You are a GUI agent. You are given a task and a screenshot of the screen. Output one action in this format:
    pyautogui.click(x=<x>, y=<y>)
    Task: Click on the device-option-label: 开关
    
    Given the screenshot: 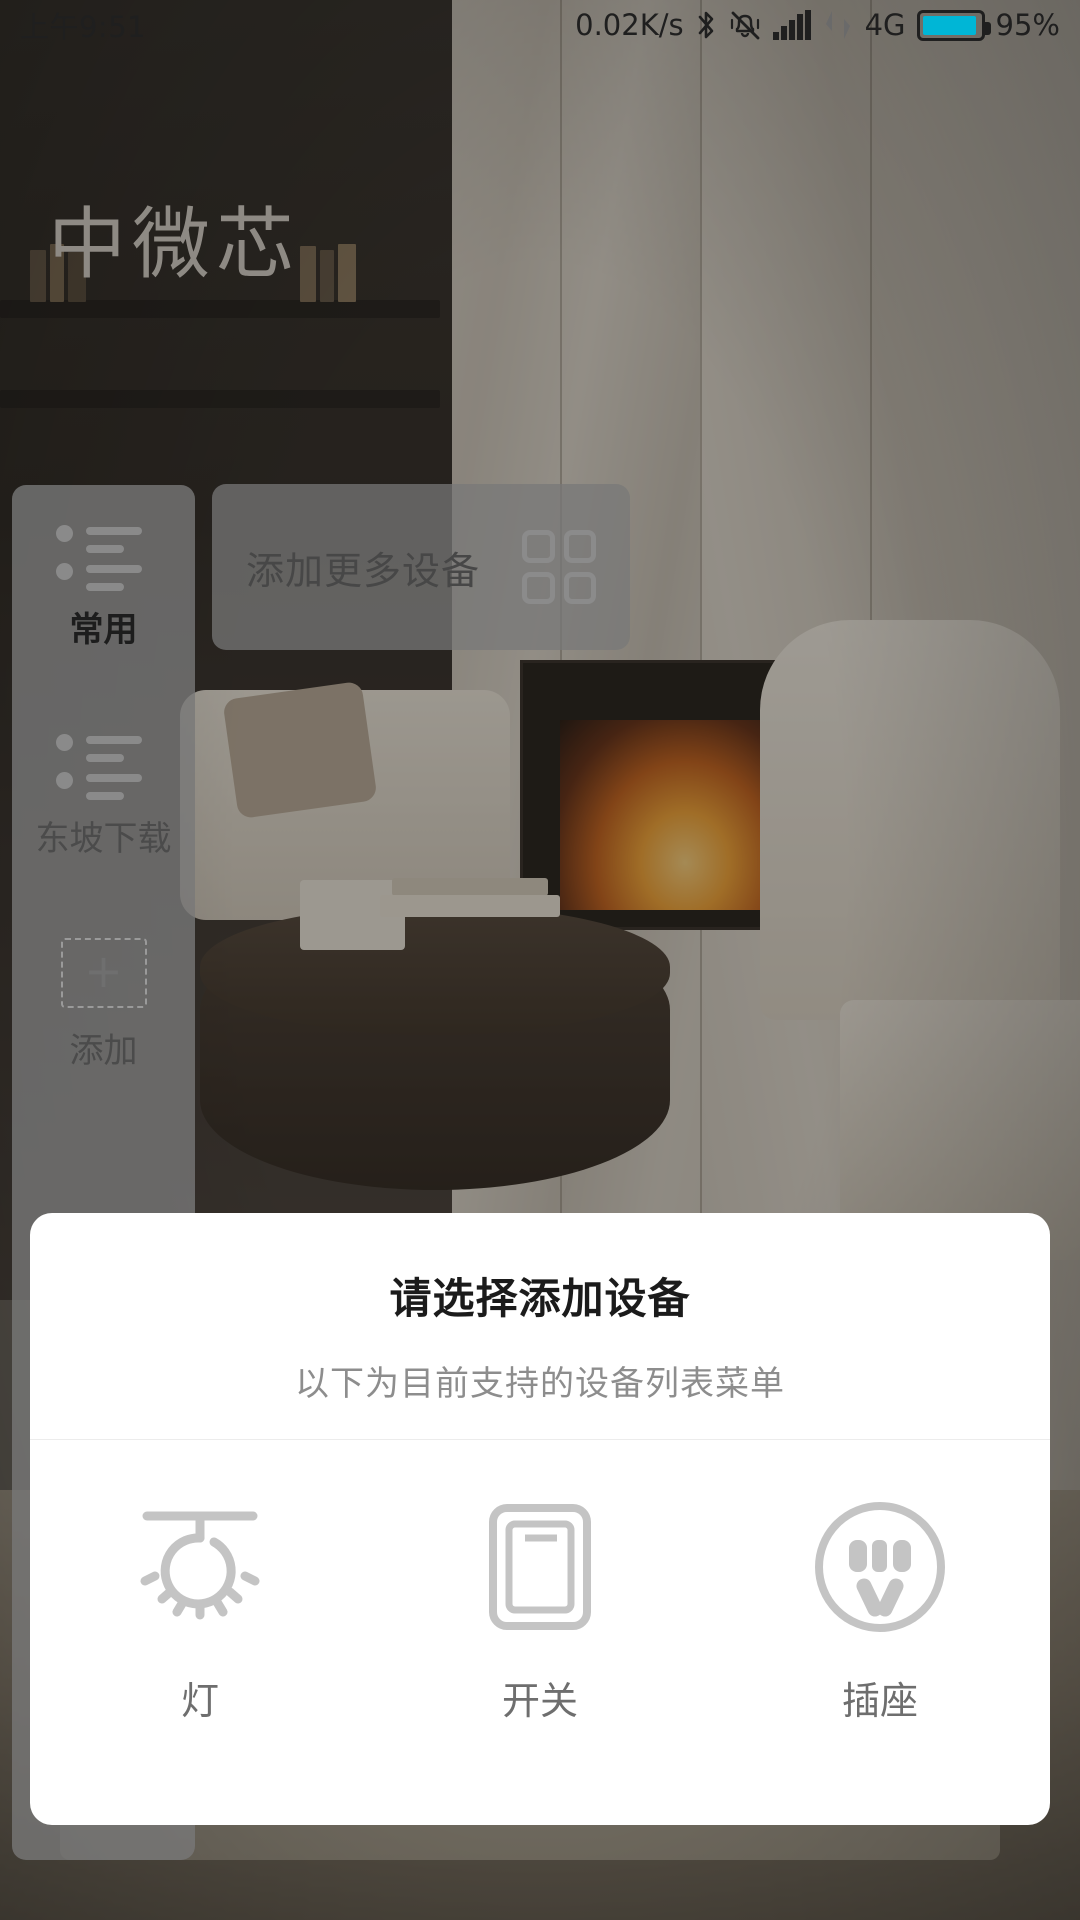 What is the action you would take?
    pyautogui.click(x=539, y=1701)
    